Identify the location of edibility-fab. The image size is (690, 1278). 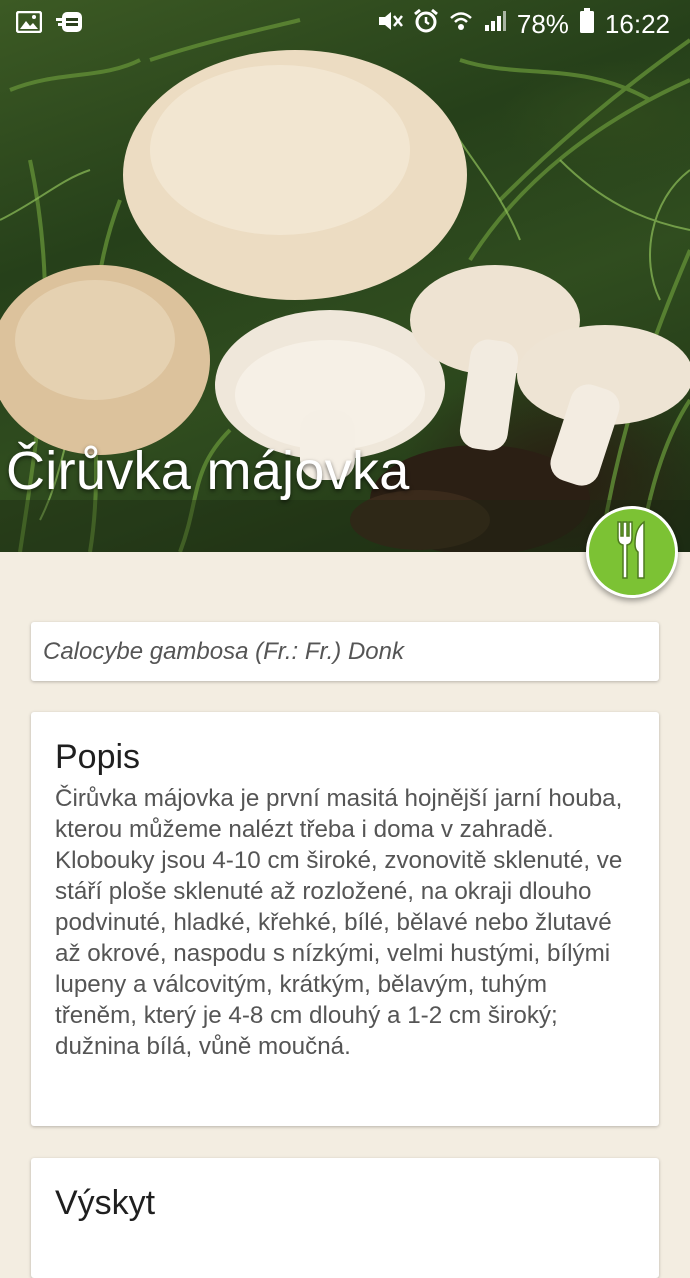
(632, 552).